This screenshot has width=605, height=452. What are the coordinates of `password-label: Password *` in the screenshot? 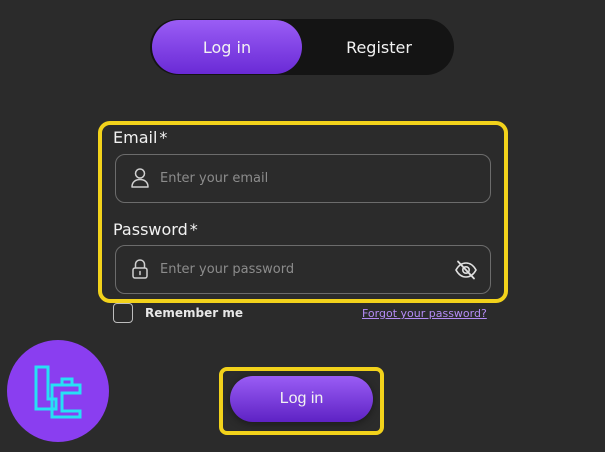 It's located at (155, 229).